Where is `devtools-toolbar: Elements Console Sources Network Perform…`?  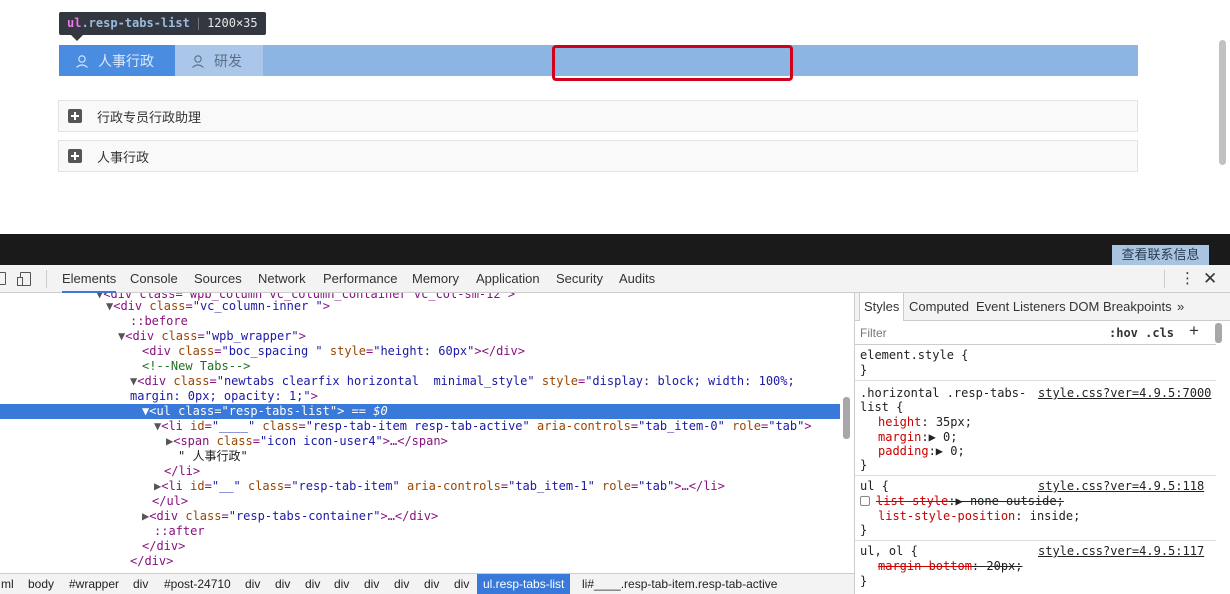
devtools-toolbar: Elements Console Sources Network Perform… is located at coordinates (615, 279).